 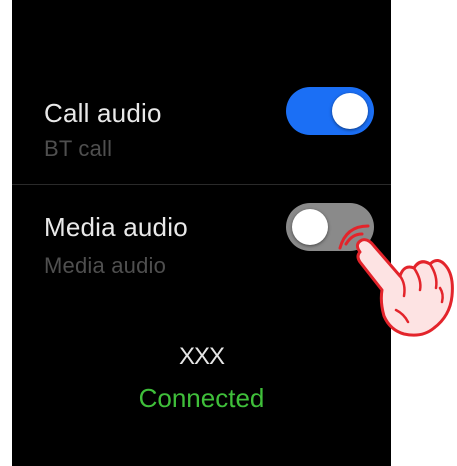 What do you see at coordinates (201, 356) in the screenshot?
I see `device-name: XXX` at bounding box center [201, 356].